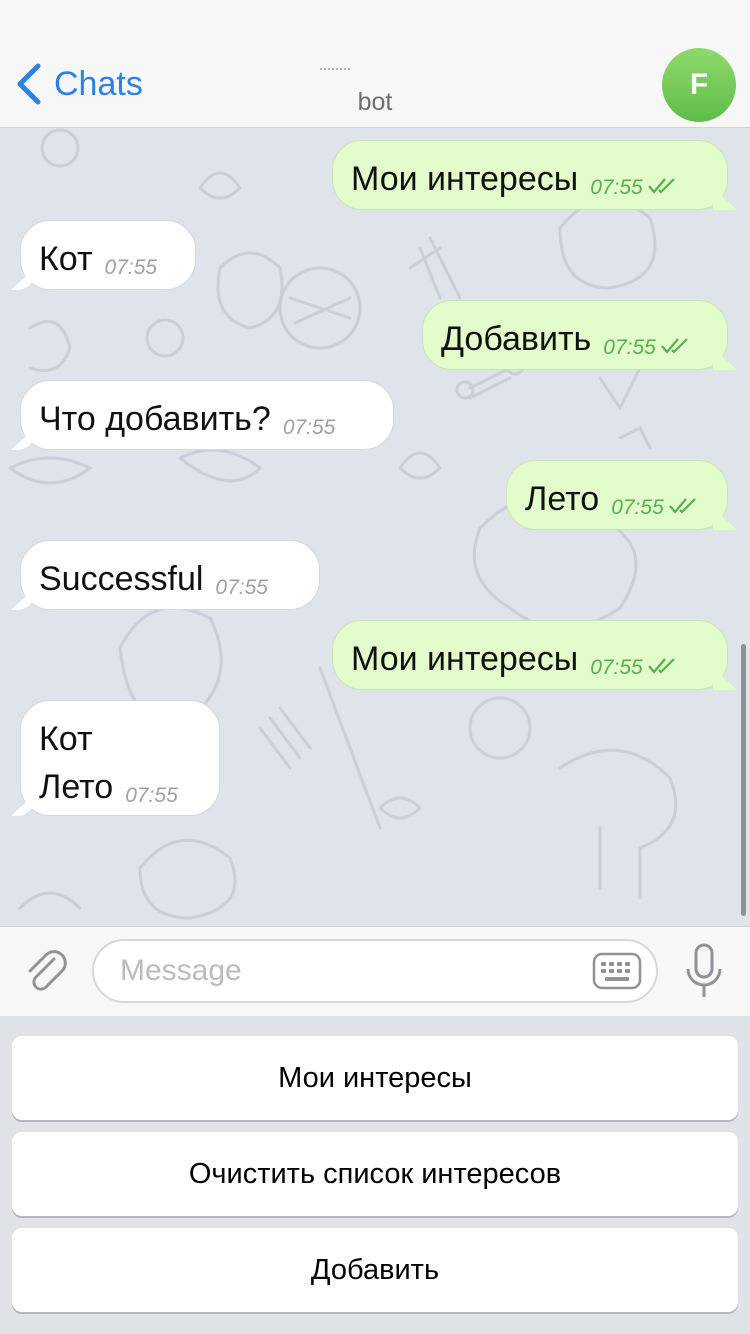  What do you see at coordinates (743, 780) in the screenshot?
I see `scrollbar` at bounding box center [743, 780].